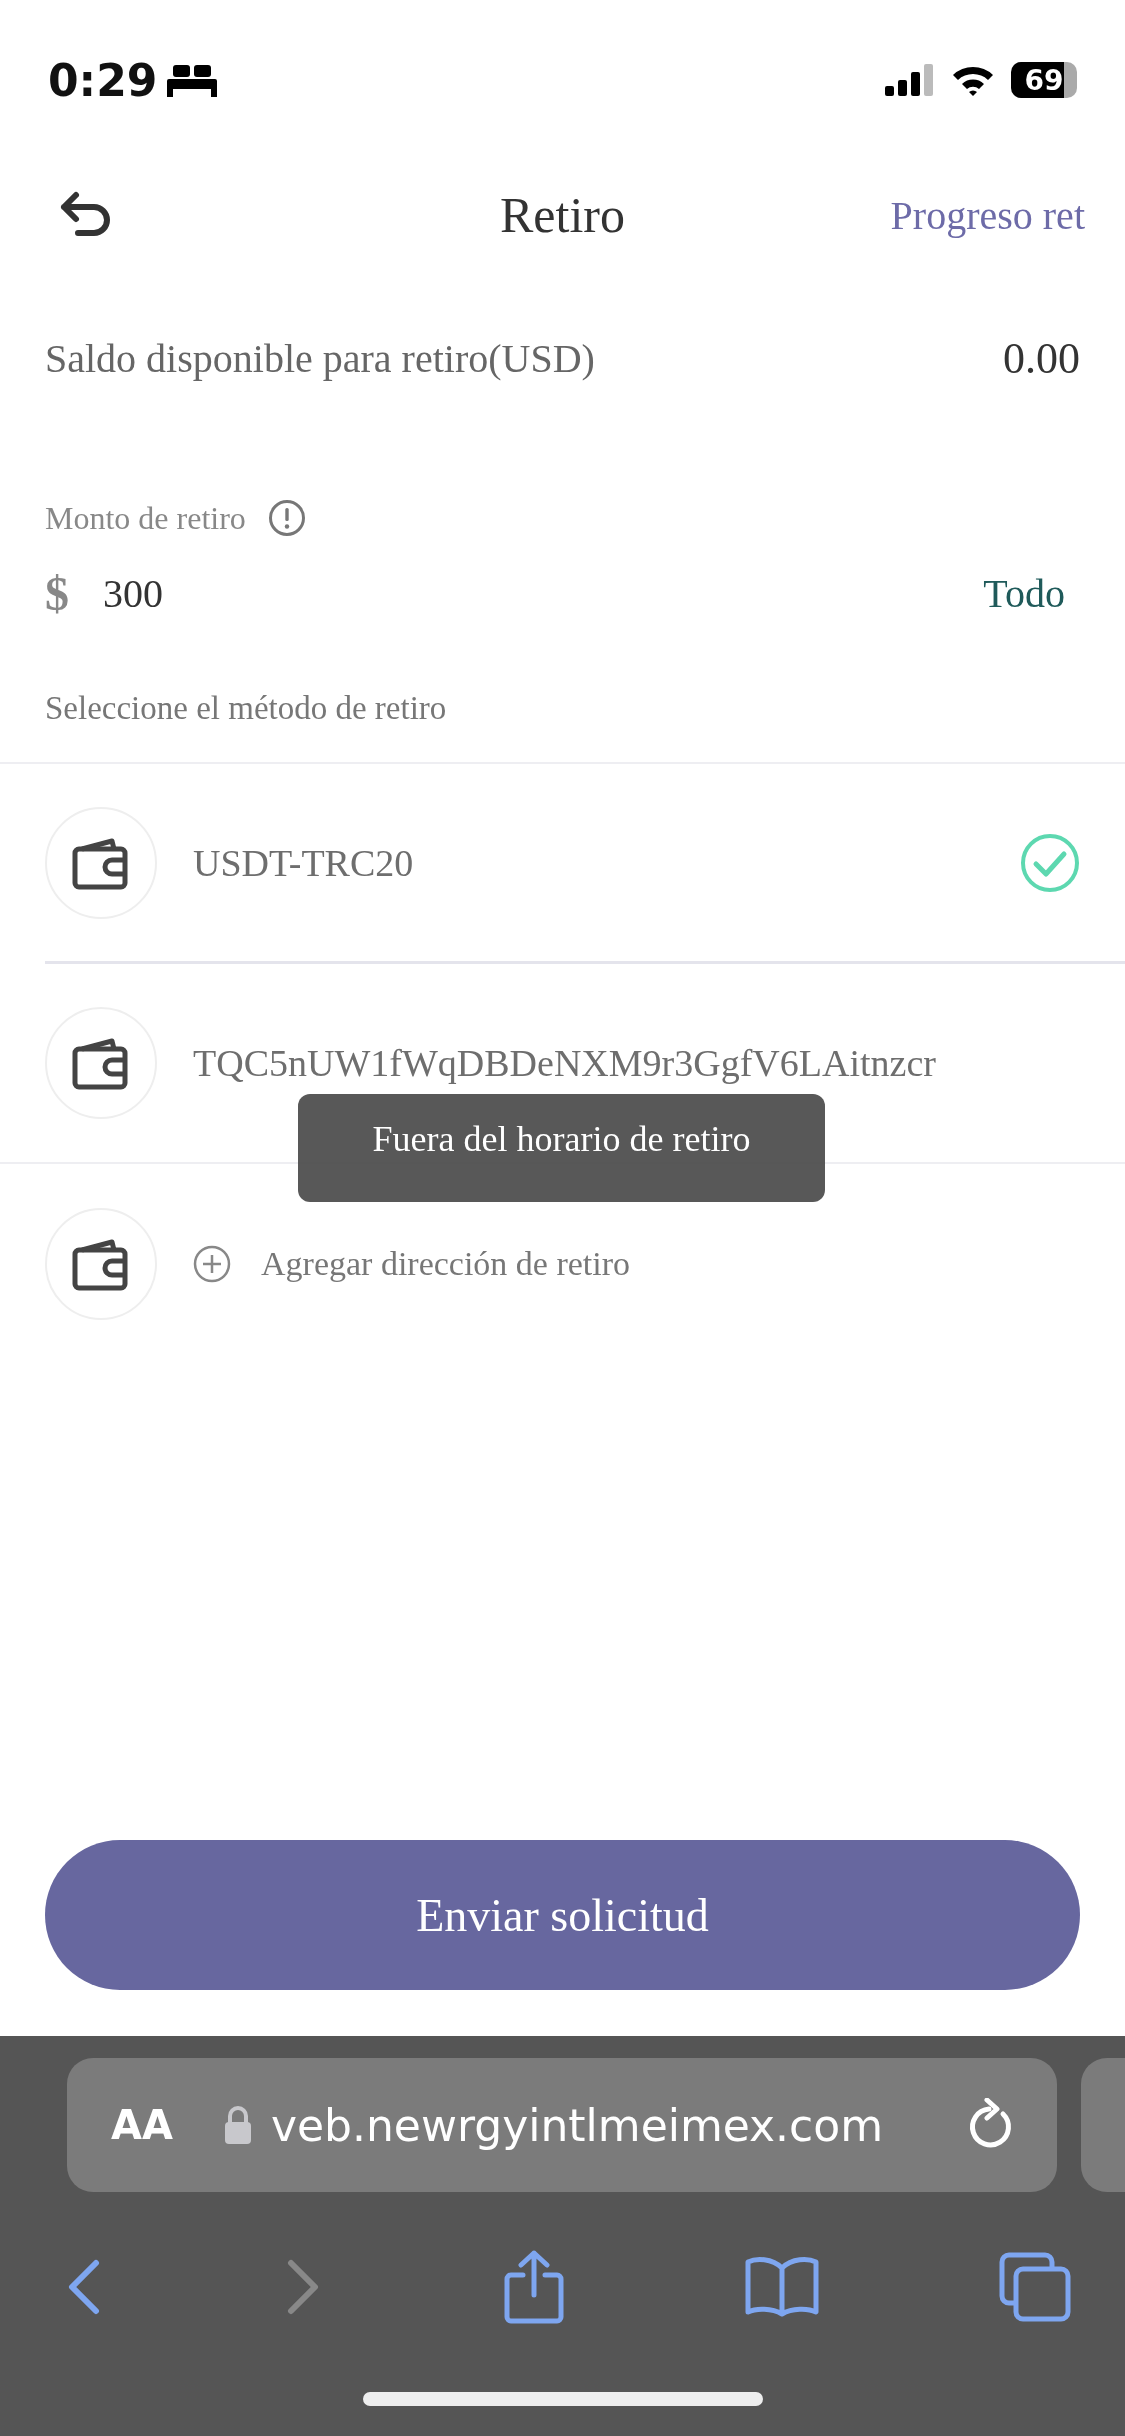  I want to click on balance-value: 0.00, so click(1041, 358).